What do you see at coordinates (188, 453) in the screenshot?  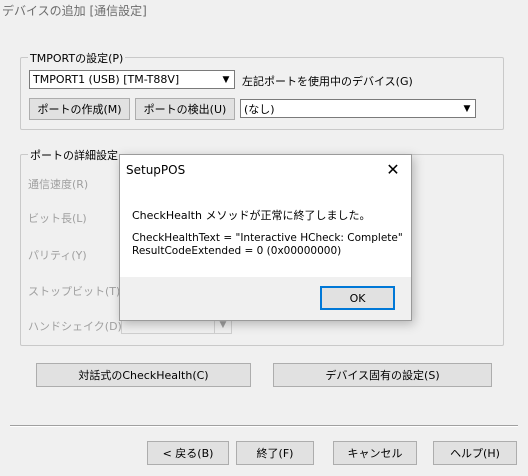 I see `back-button: < 戻る(B)` at bounding box center [188, 453].